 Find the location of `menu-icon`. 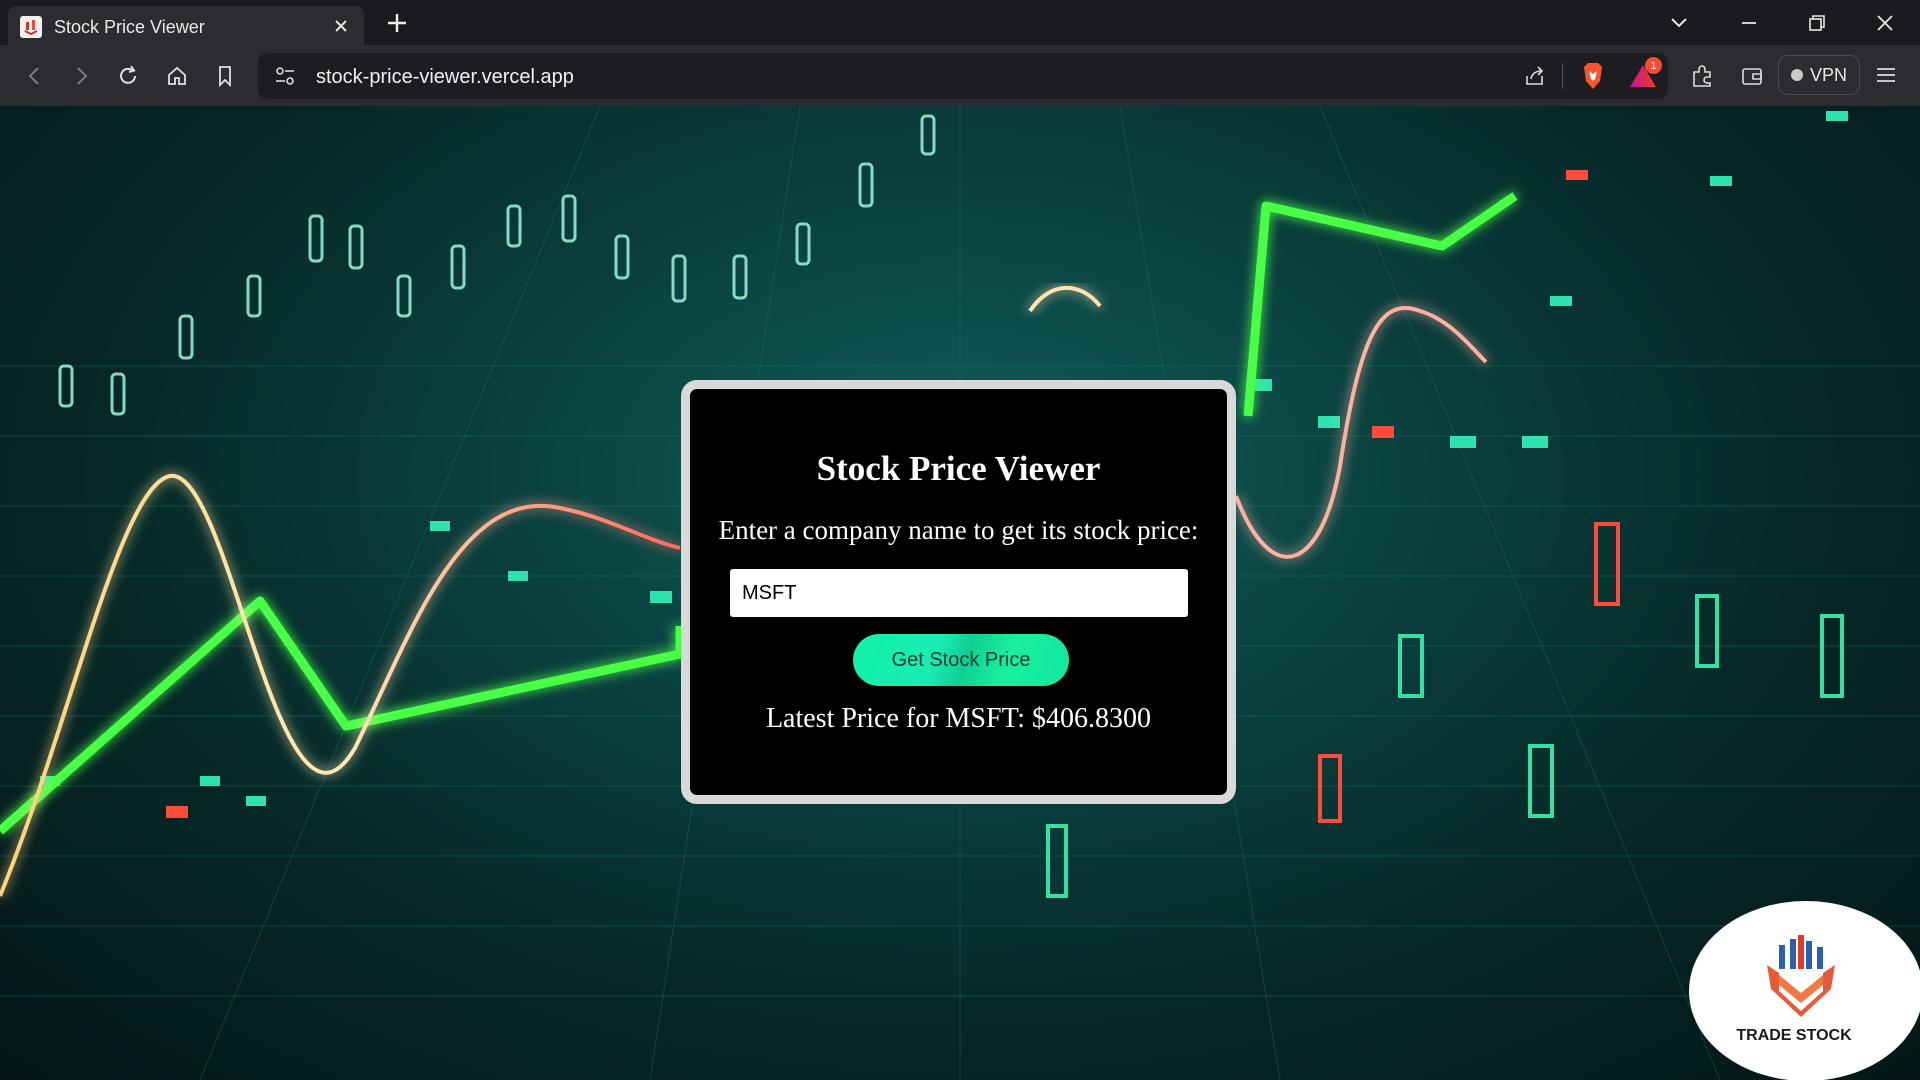

menu-icon is located at coordinates (1886, 77).